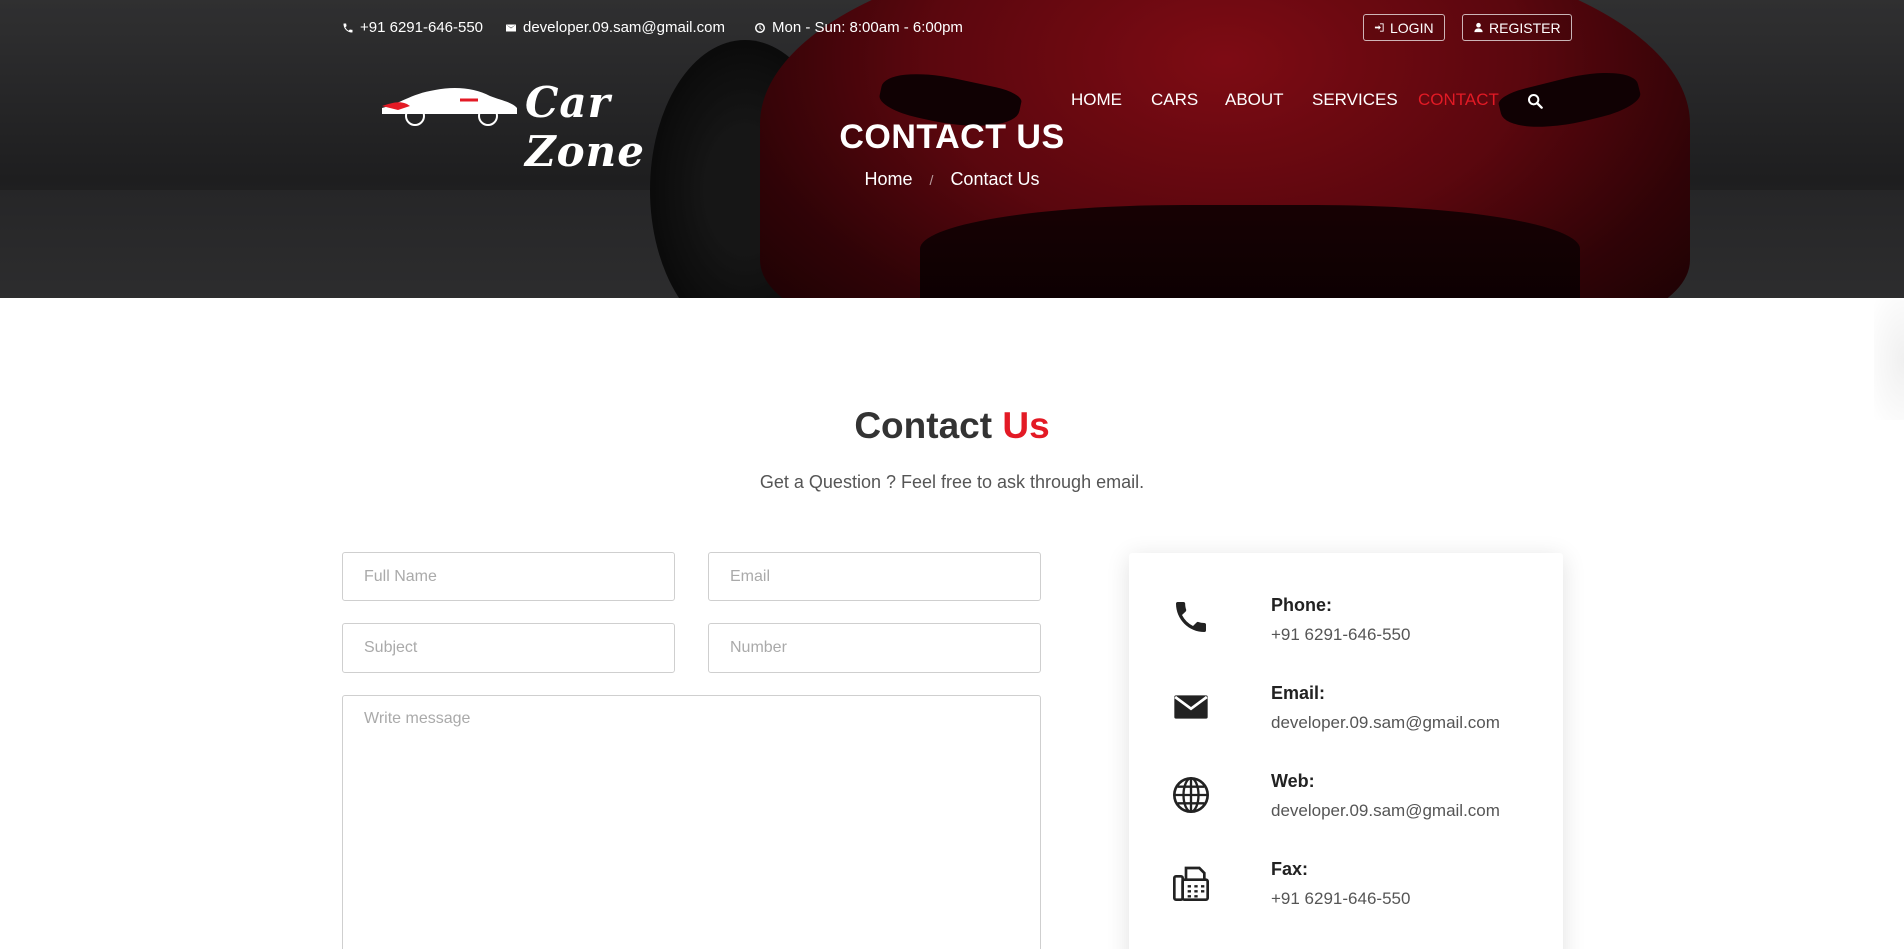 Image resolution: width=1904 pixels, height=949 pixels. What do you see at coordinates (1290, 869) in the screenshot?
I see `contact-info-label: Fax:` at bounding box center [1290, 869].